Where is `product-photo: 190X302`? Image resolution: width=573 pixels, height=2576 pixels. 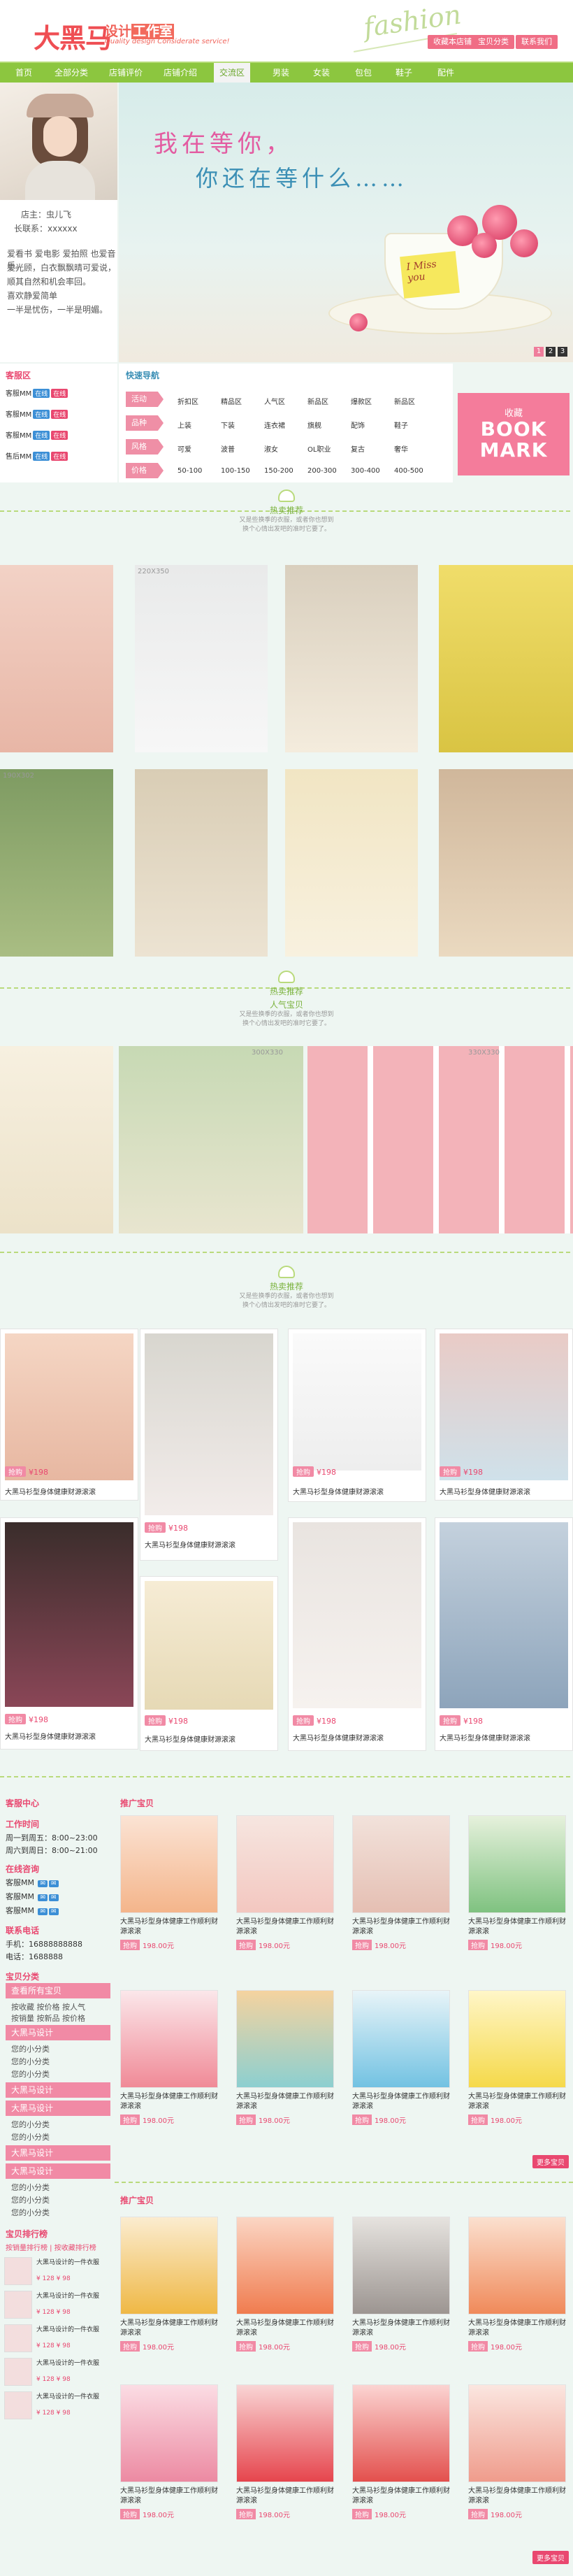
product-photo: 190X302 is located at coordinates (56, 863).